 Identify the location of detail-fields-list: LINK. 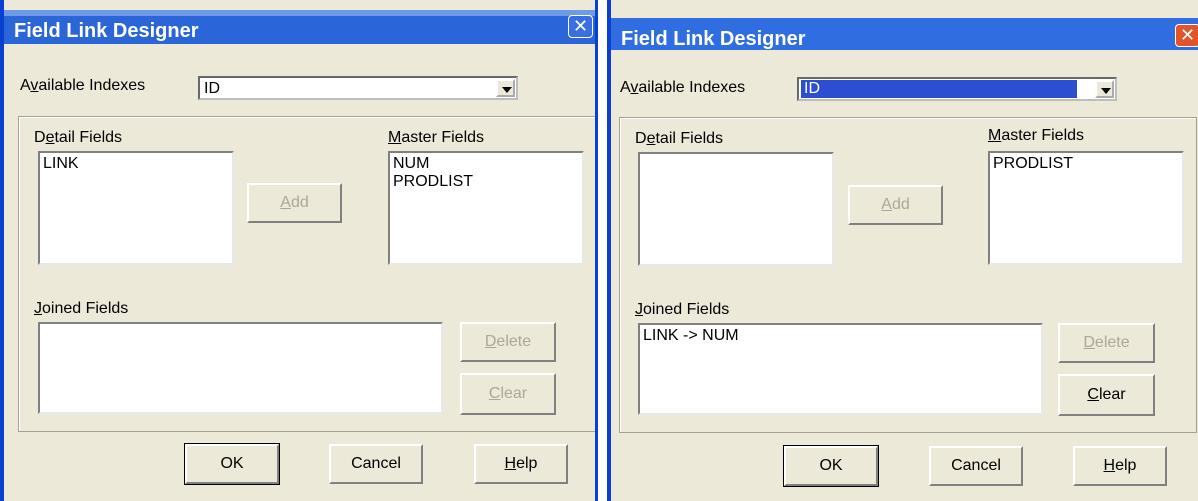
(136, 208).